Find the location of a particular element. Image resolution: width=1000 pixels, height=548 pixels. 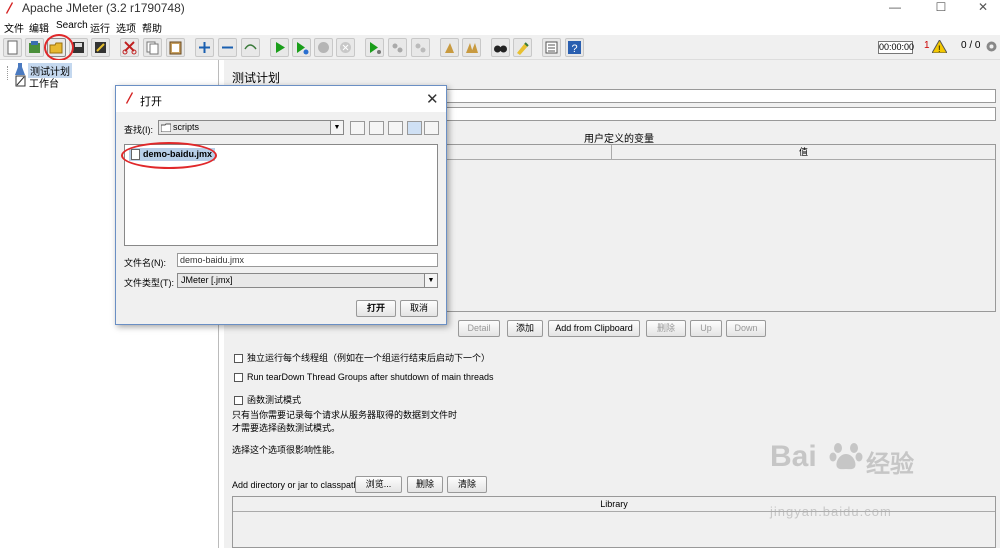

expand-icon is located at coordinates (204, 47).